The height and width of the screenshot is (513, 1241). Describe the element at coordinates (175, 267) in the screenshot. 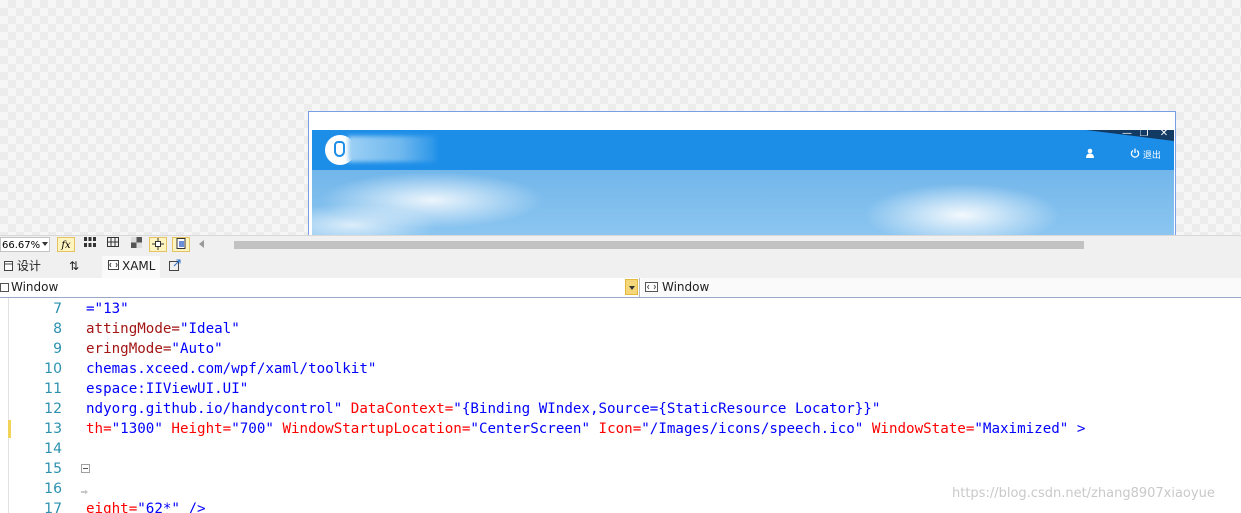

I see `popout-pane-icon` at that location.